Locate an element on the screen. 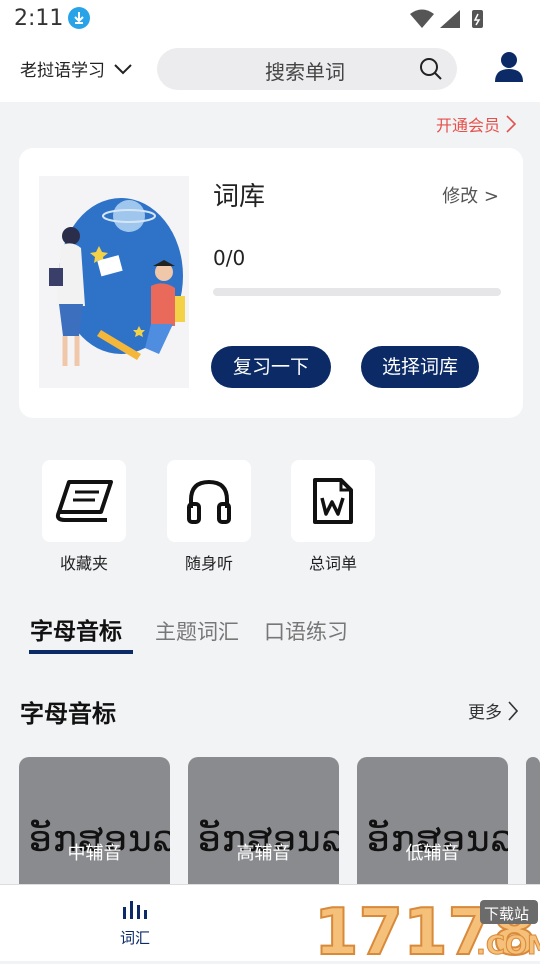  tool-wordlist: 总词单 is located at coordinates (333, 517).